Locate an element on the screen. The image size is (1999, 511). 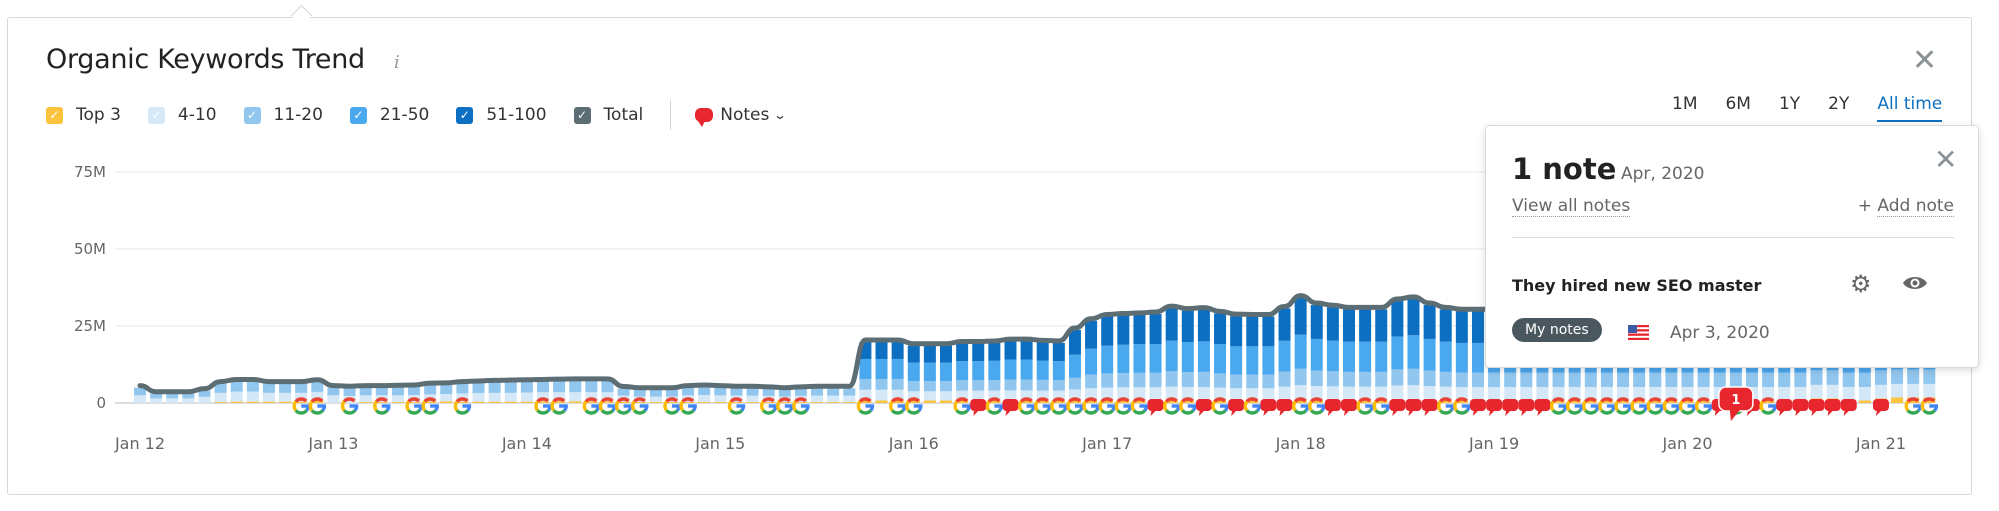
gear-icon: ⚙ is located at coordinates (1861, 284).